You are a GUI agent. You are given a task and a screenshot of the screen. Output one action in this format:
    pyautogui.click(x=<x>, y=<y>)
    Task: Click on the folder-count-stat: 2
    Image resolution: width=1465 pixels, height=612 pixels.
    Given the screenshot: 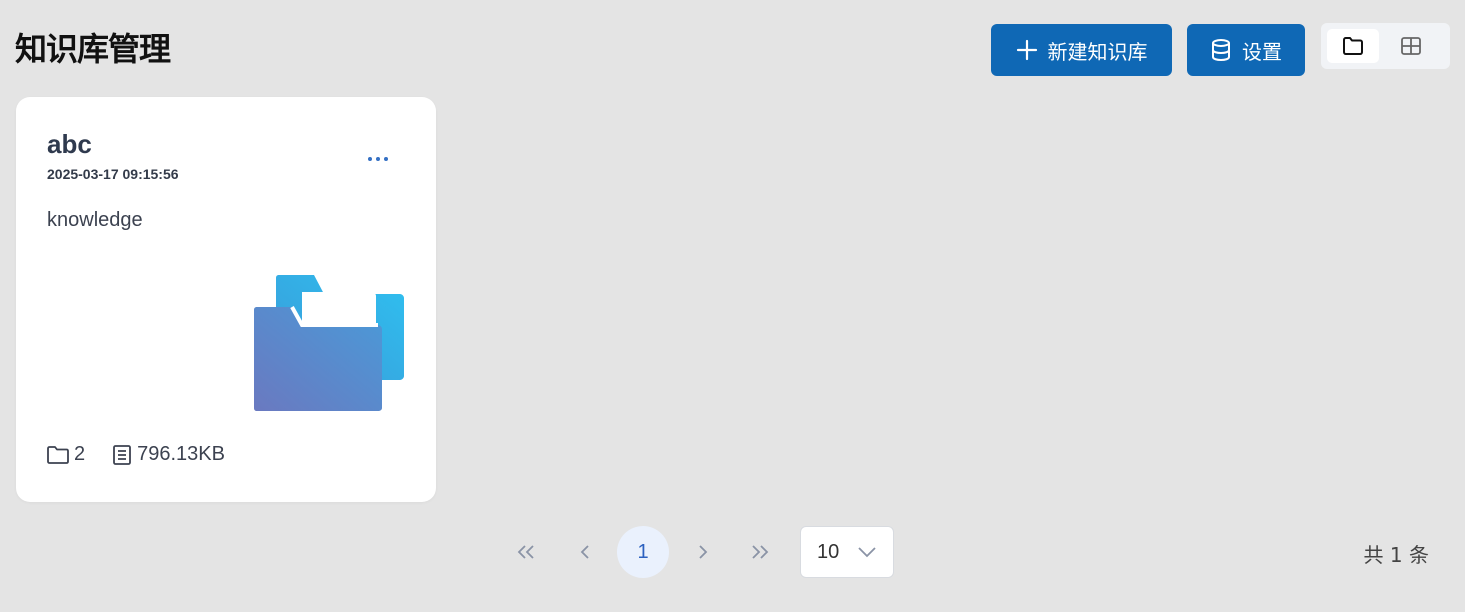 What is the action you would take?
    pyautogui.click(x=65, y=454)
    